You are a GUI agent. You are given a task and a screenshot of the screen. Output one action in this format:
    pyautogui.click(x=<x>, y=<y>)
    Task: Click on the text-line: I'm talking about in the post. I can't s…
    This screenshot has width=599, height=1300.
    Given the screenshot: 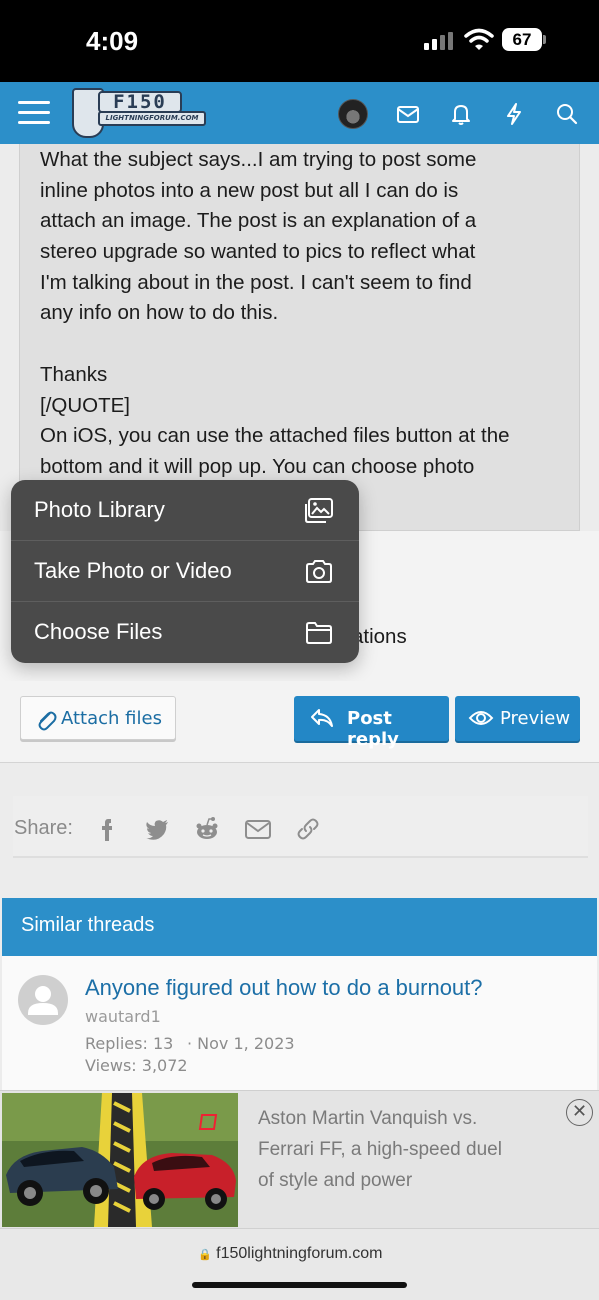 What is the action you would take?
    pyautogui.click(x=256, y=282)
    